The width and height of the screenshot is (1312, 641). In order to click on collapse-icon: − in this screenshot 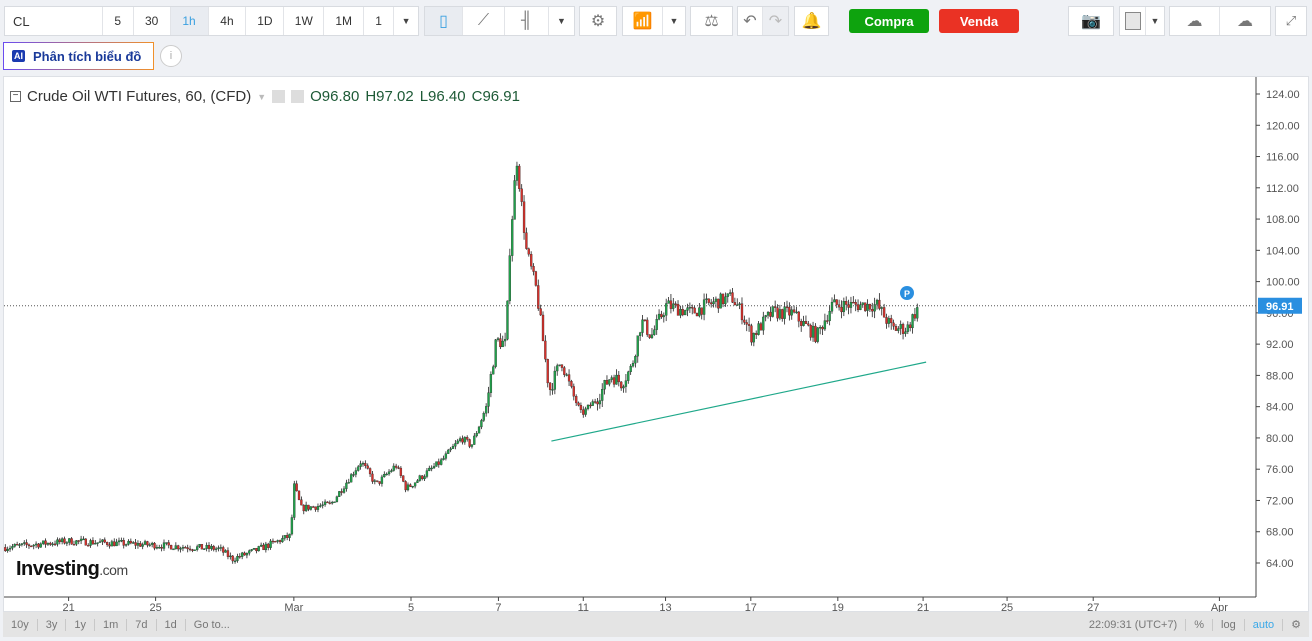, I will do `click(15, 96)`.